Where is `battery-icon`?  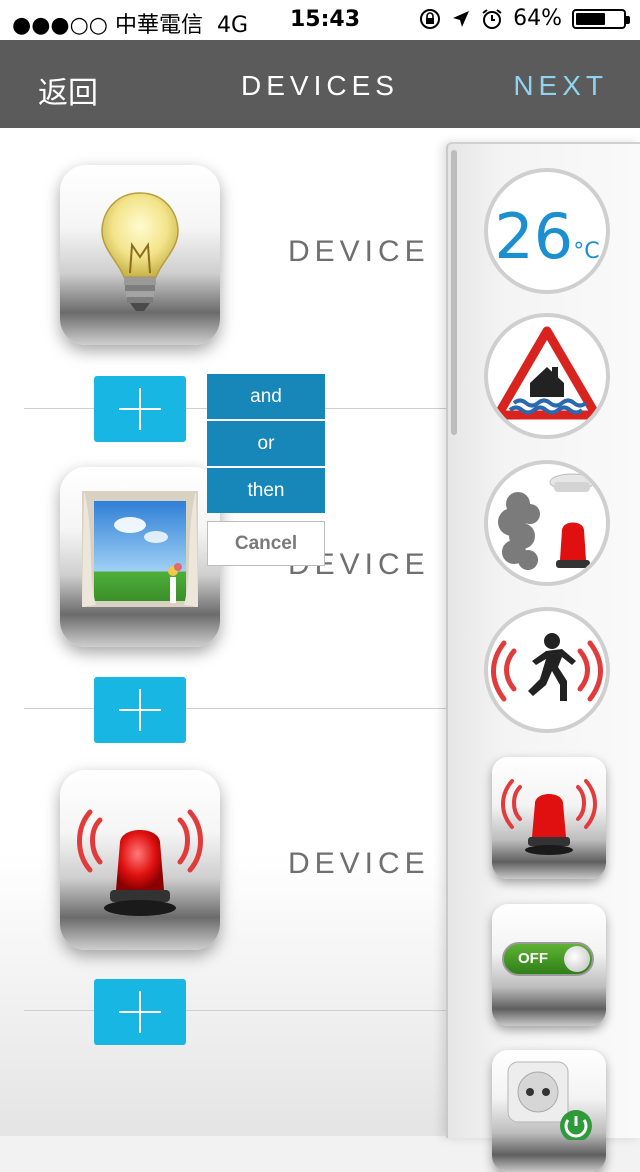 battery-icon is located at coordinates (601, 18).